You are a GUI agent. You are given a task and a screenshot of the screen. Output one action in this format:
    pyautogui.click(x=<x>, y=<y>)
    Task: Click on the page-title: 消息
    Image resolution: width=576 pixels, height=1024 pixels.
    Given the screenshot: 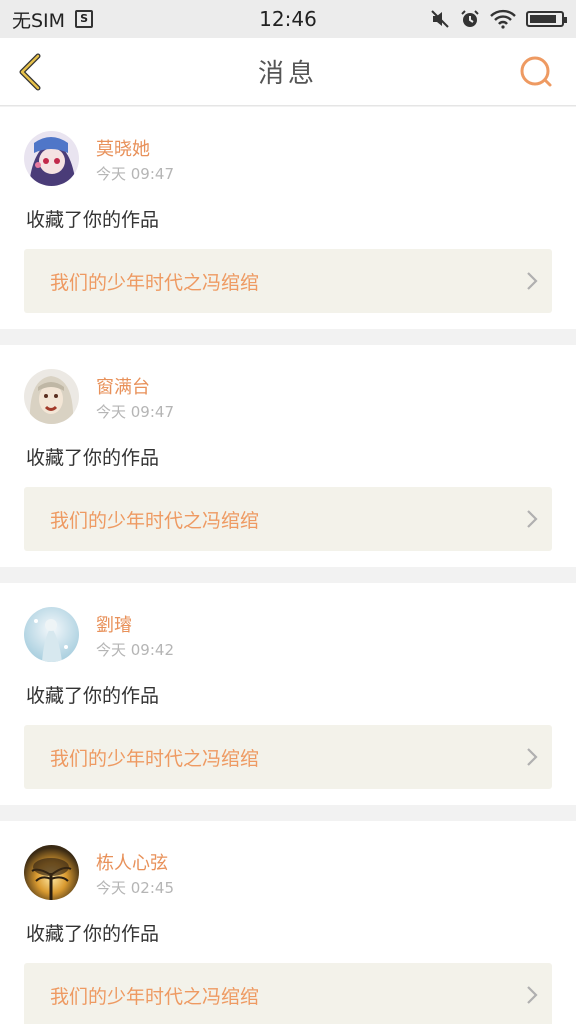 What is the action you would take?
    pyautogui.click(x=287, y=74)
    